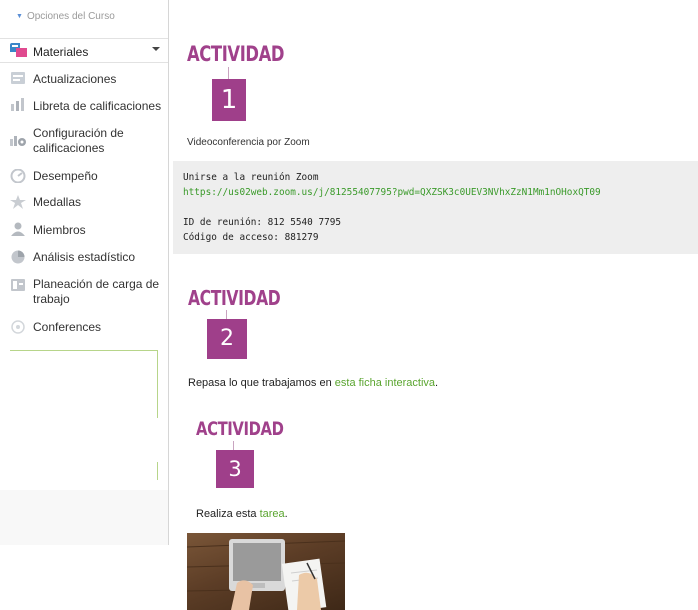 The image size is (698, 610). I want to click on sidebar-item-workload: Planeación de carga de trabajo, so click(99, 292).